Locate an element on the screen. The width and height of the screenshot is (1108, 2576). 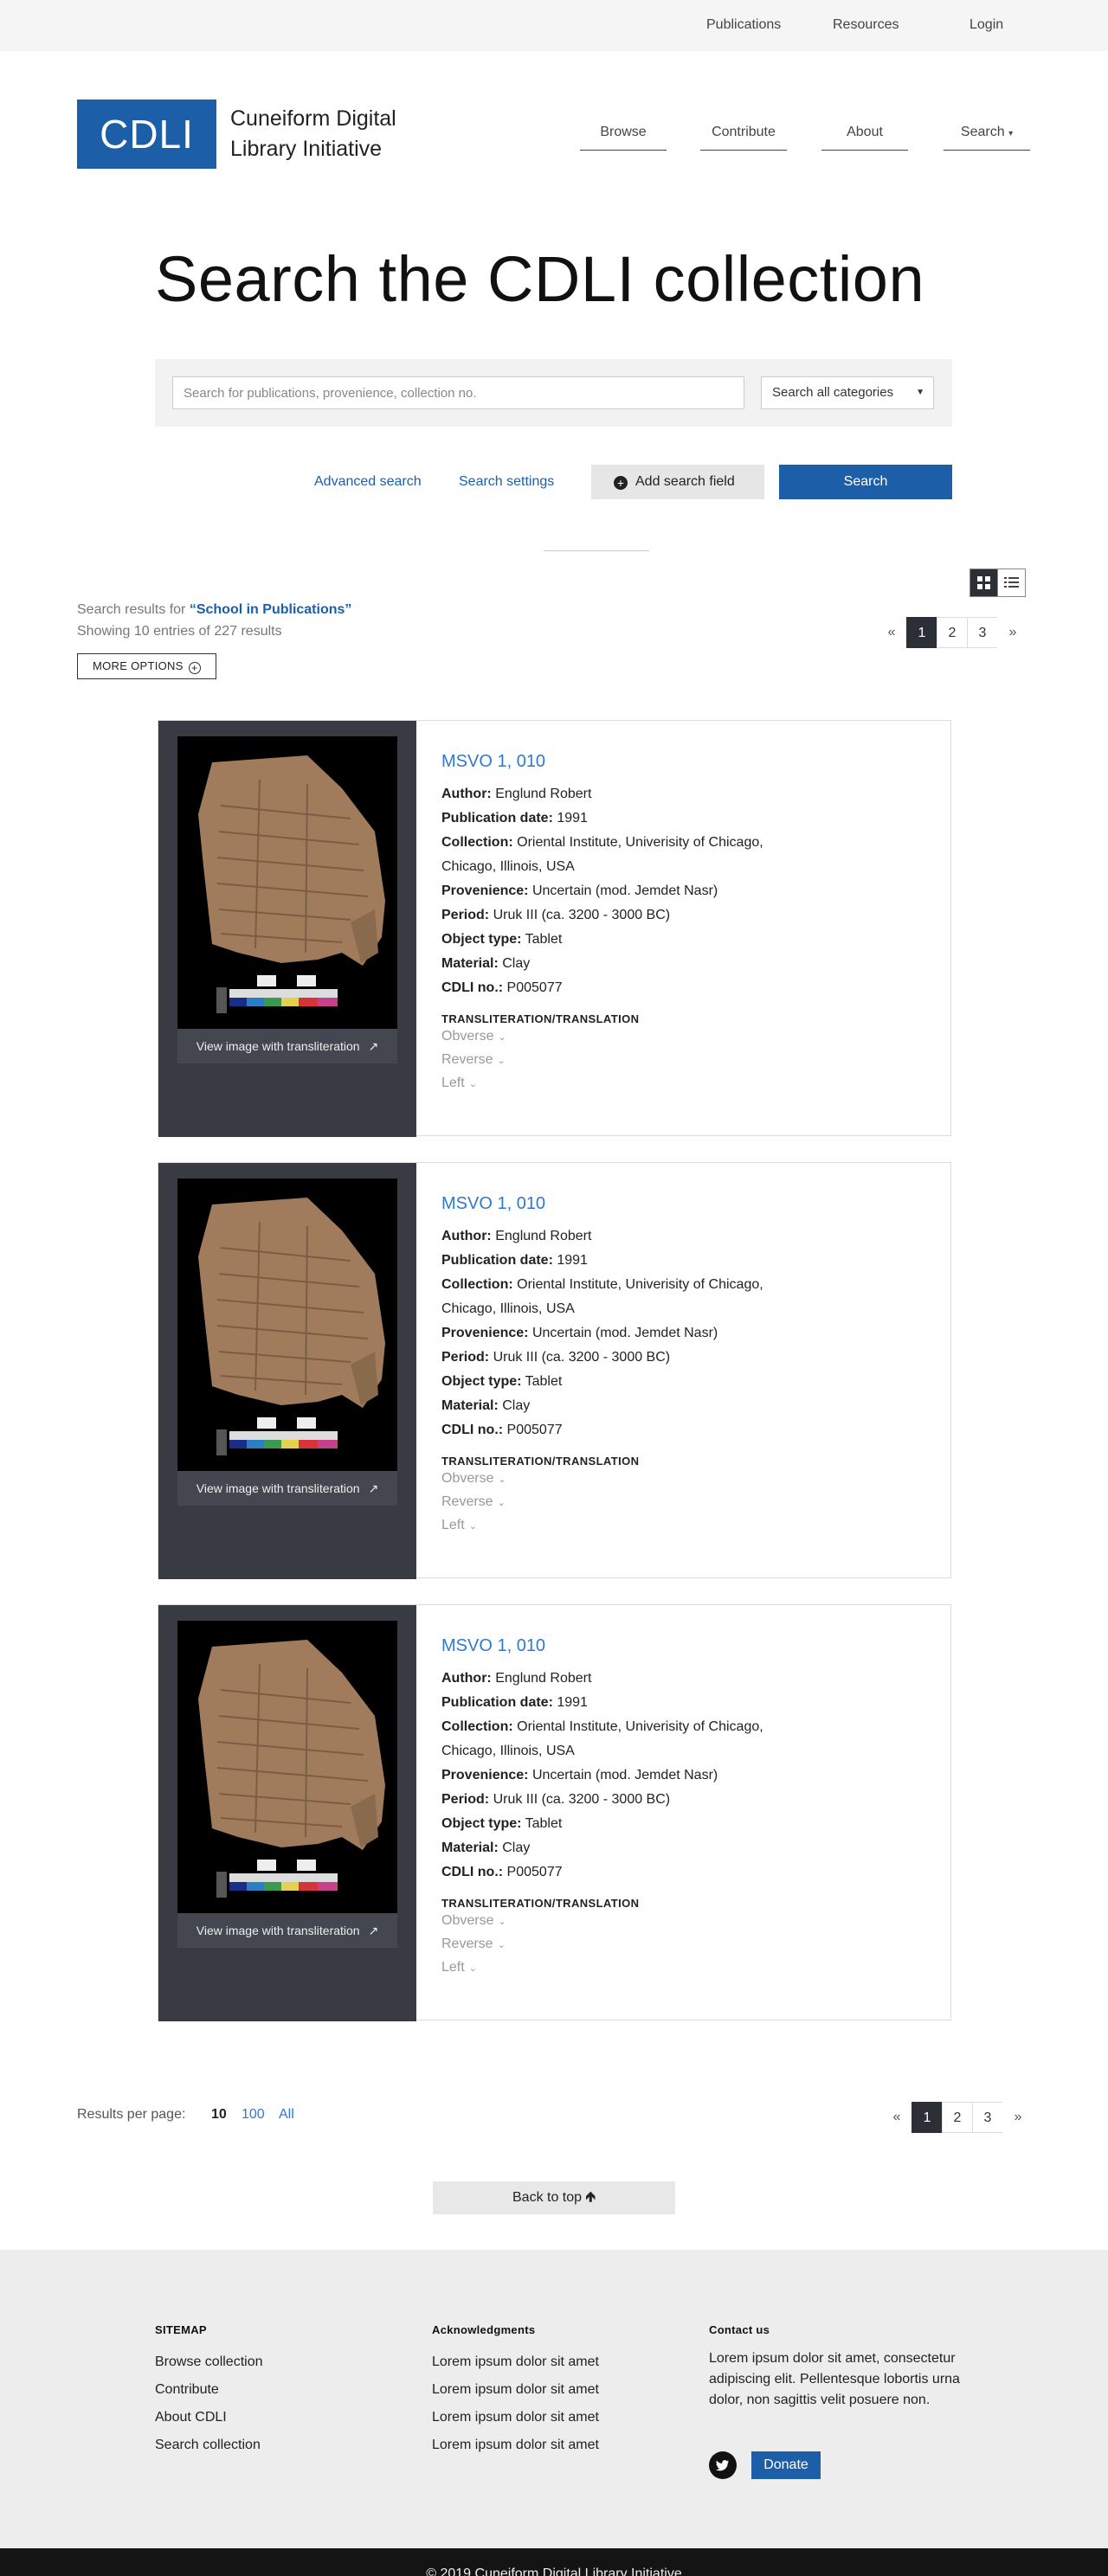
external-link-icon: ↗ is located at coordinates (373, 1046).